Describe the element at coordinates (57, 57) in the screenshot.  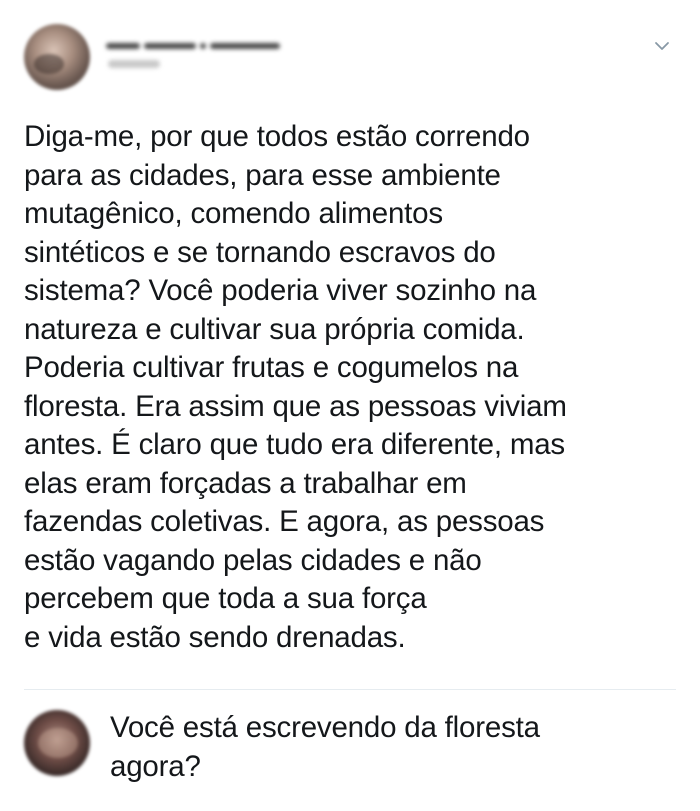
I see `author-avatar` at that location.